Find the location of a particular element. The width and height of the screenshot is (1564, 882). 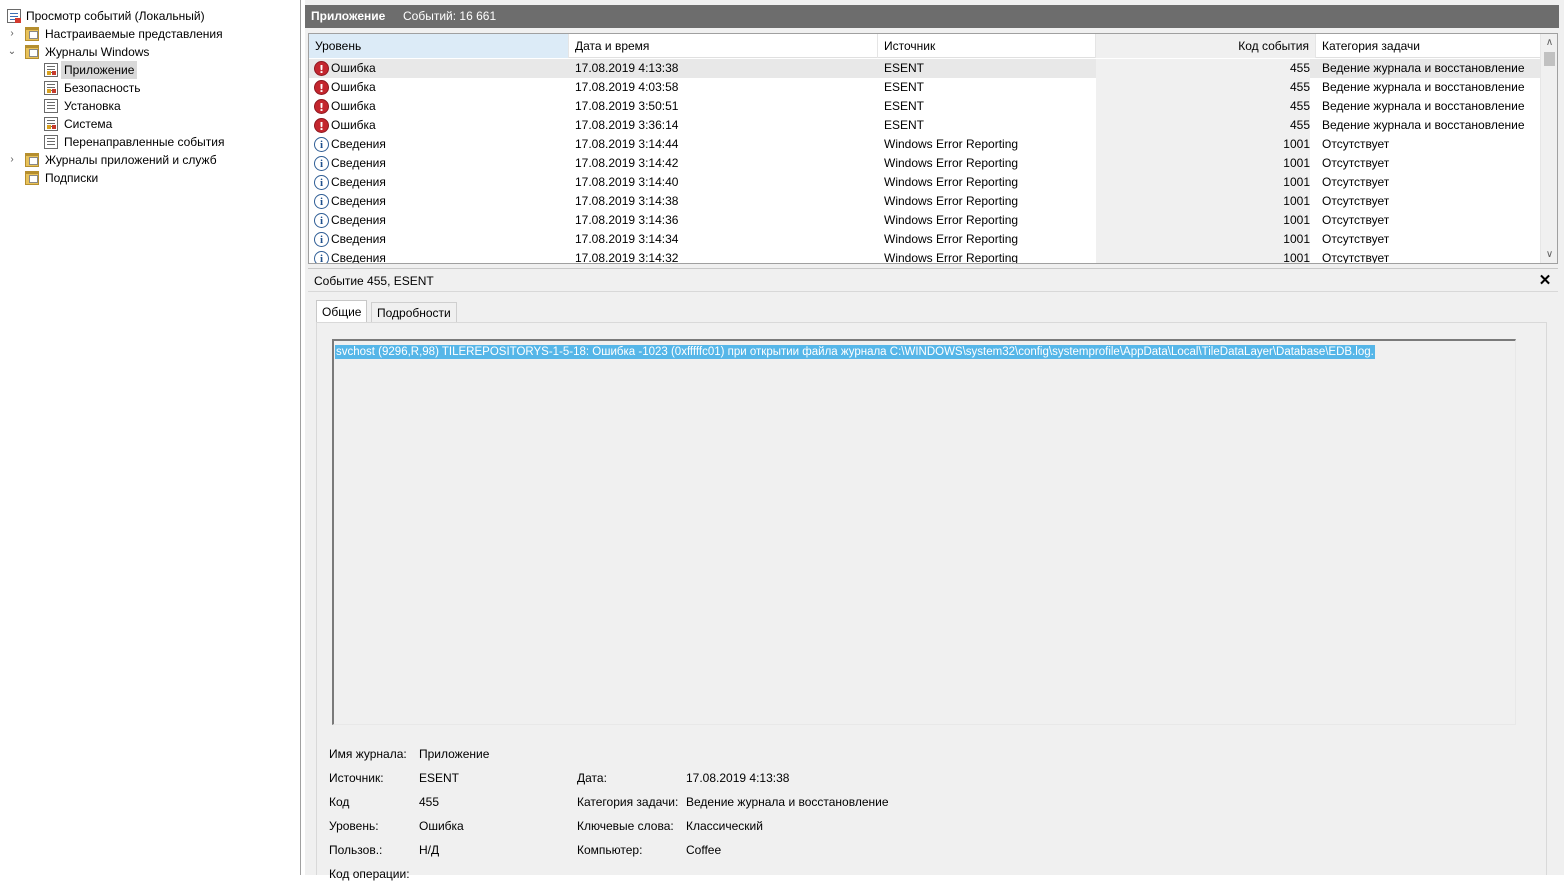

table-scrollbar: ∧ ∨ is located at coordinates (1548, 148).